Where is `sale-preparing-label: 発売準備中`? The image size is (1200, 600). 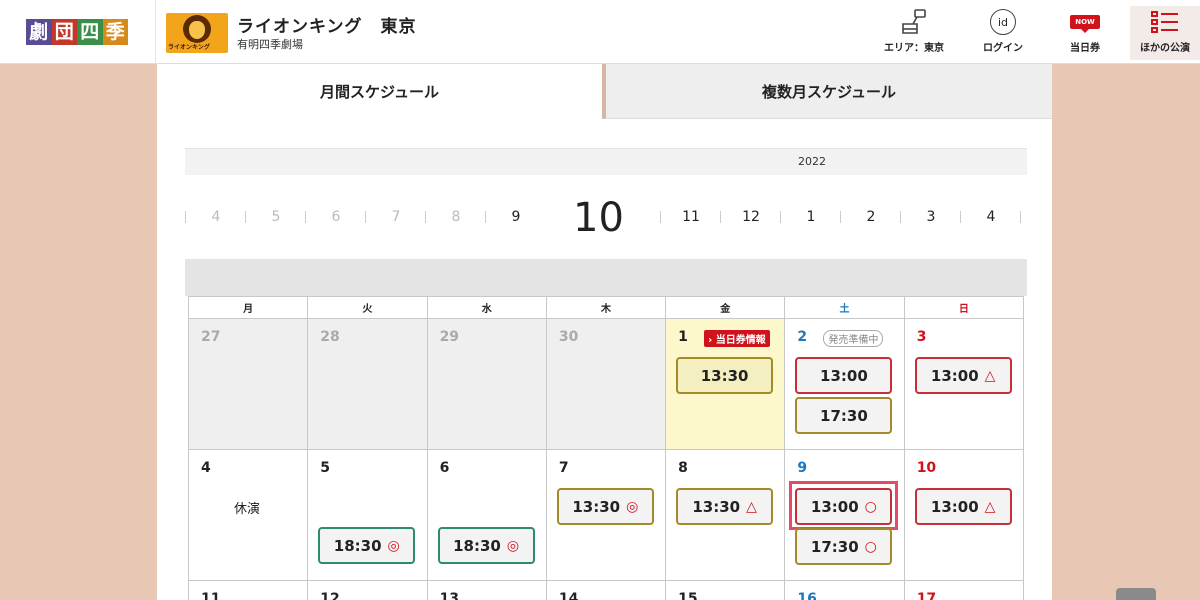
sale-preparing-label: 発売準備中 is located at coordinates (853, 338).